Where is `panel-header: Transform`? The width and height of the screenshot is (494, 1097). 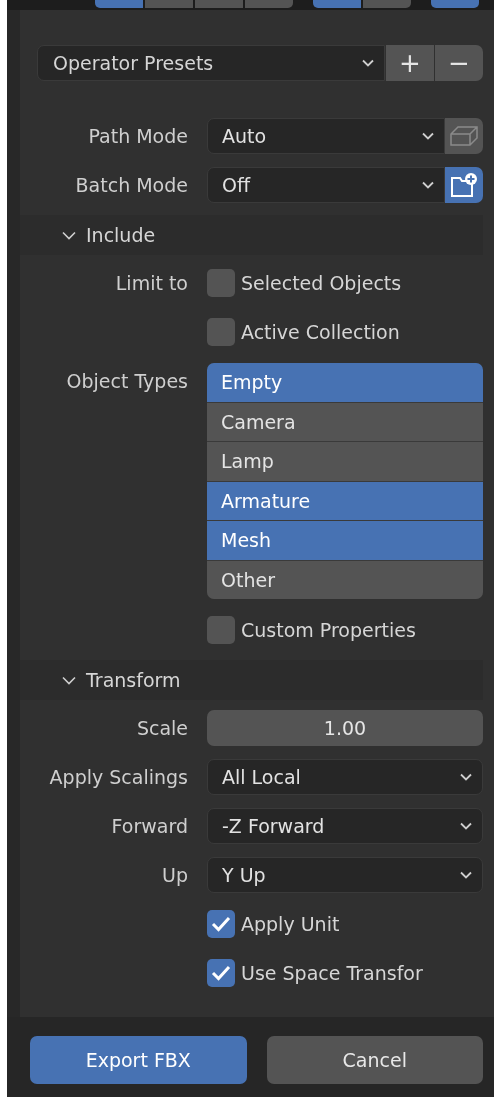 panel-header: Transform is located at coordinates (251, 680).